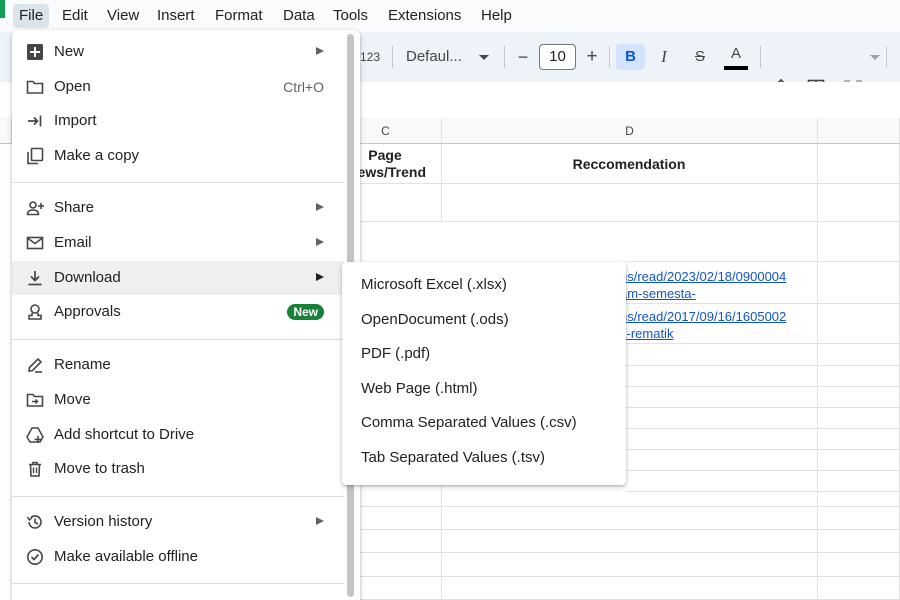  What do you see at coordinates (716, 293) in the screenshot?
I see `url-link: am-semesta-` at bounding box center [716, 293].